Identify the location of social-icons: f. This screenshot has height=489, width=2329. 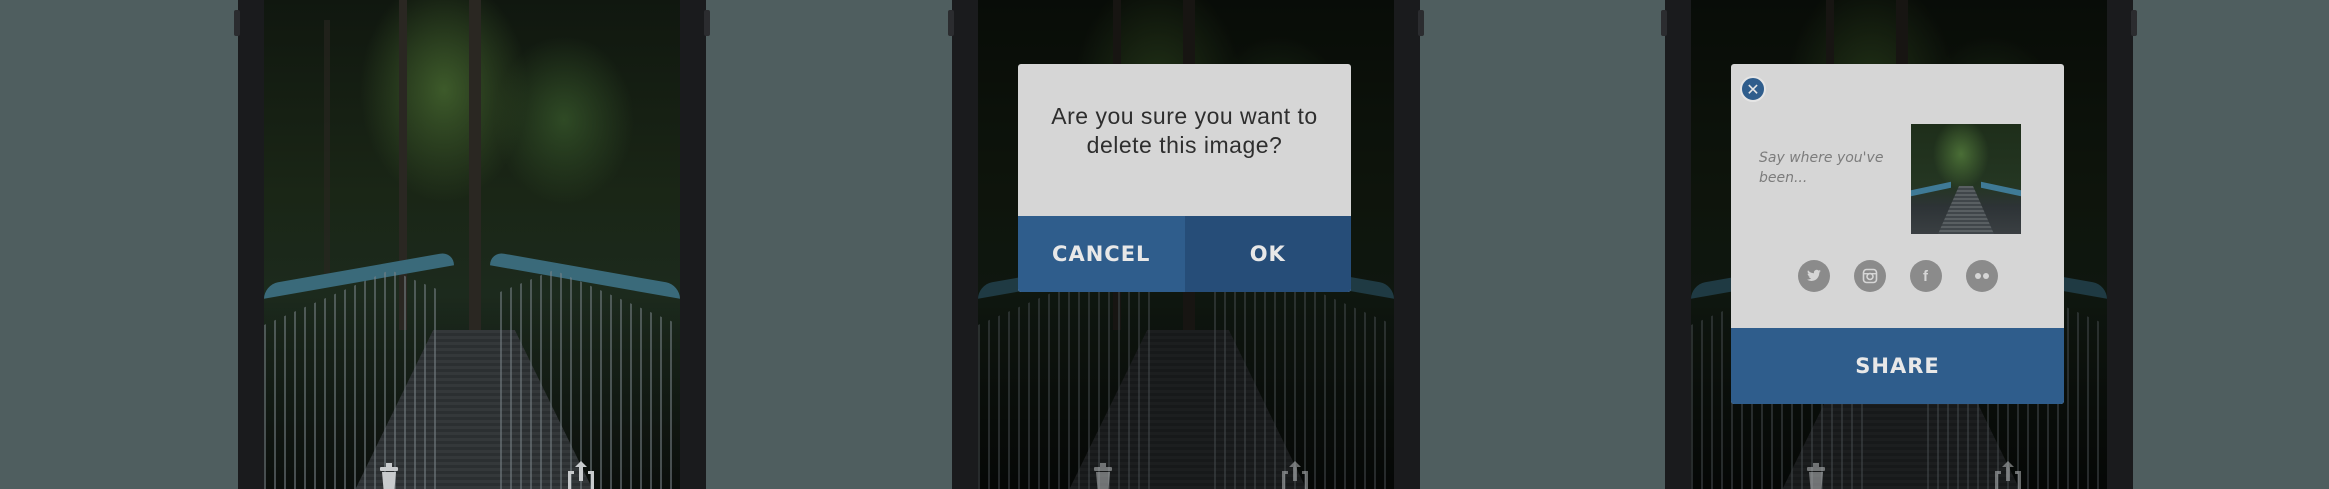
(1897, 276).